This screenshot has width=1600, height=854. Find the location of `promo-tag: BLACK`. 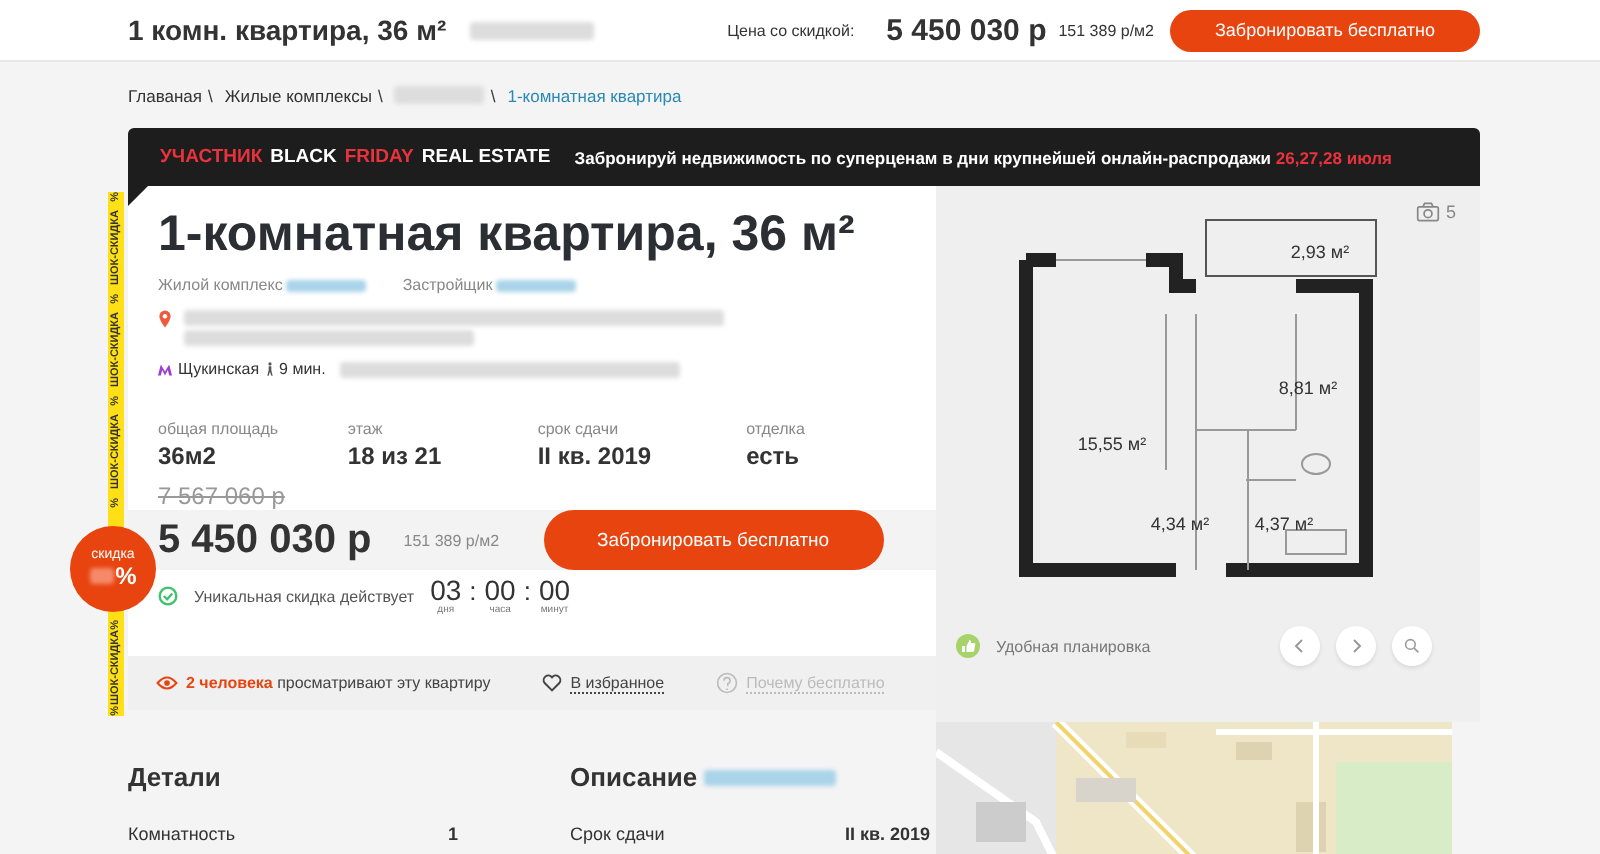

promo-tag: BLACK is located at coordinates (303, 157).